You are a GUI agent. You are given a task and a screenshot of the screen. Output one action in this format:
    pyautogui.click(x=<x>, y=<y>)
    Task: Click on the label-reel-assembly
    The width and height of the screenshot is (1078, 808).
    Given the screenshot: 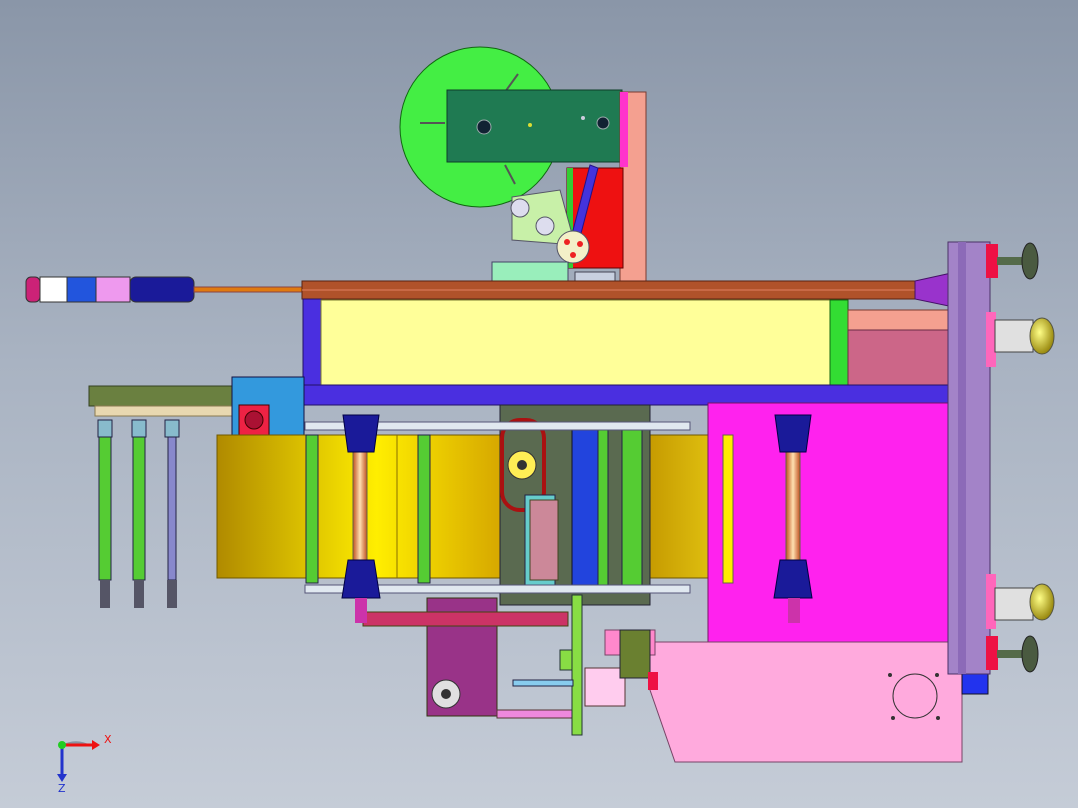 What is the action you would take?
    pyautogui.click(x=523, y=168)
    